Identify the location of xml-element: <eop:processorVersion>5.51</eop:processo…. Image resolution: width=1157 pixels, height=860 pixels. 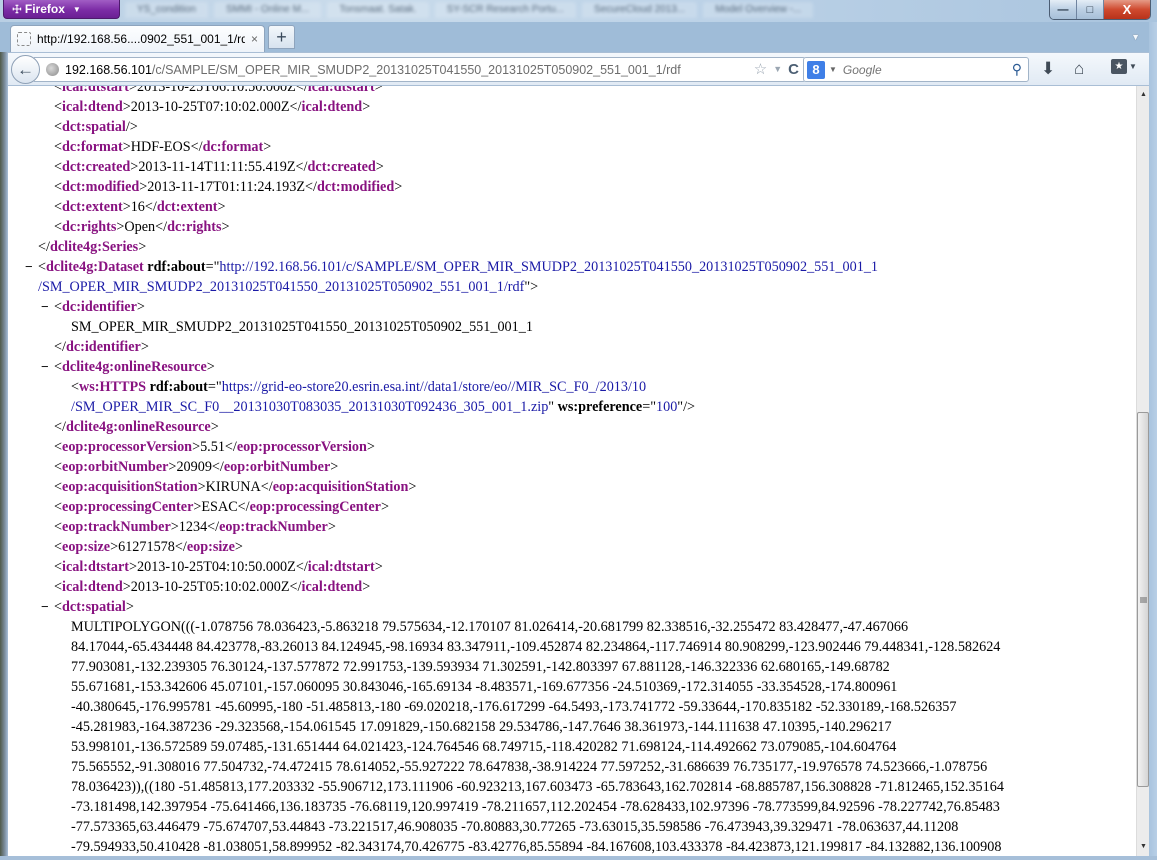
(214, 447).